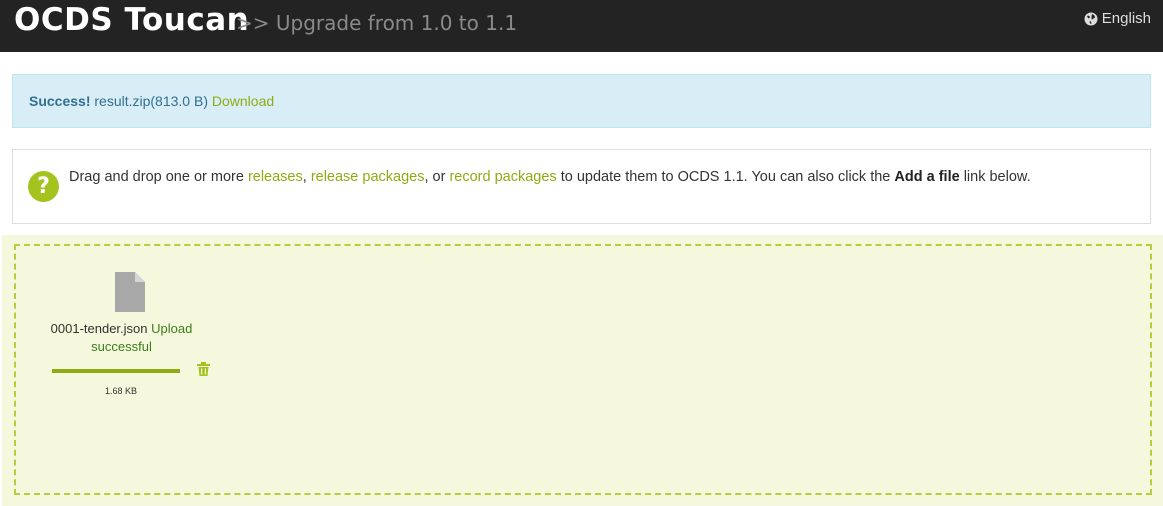 Image resolution: width=1163 pixels, height=506 pixels. I want to click on instructions-text-part: link below., so click(995, 177).